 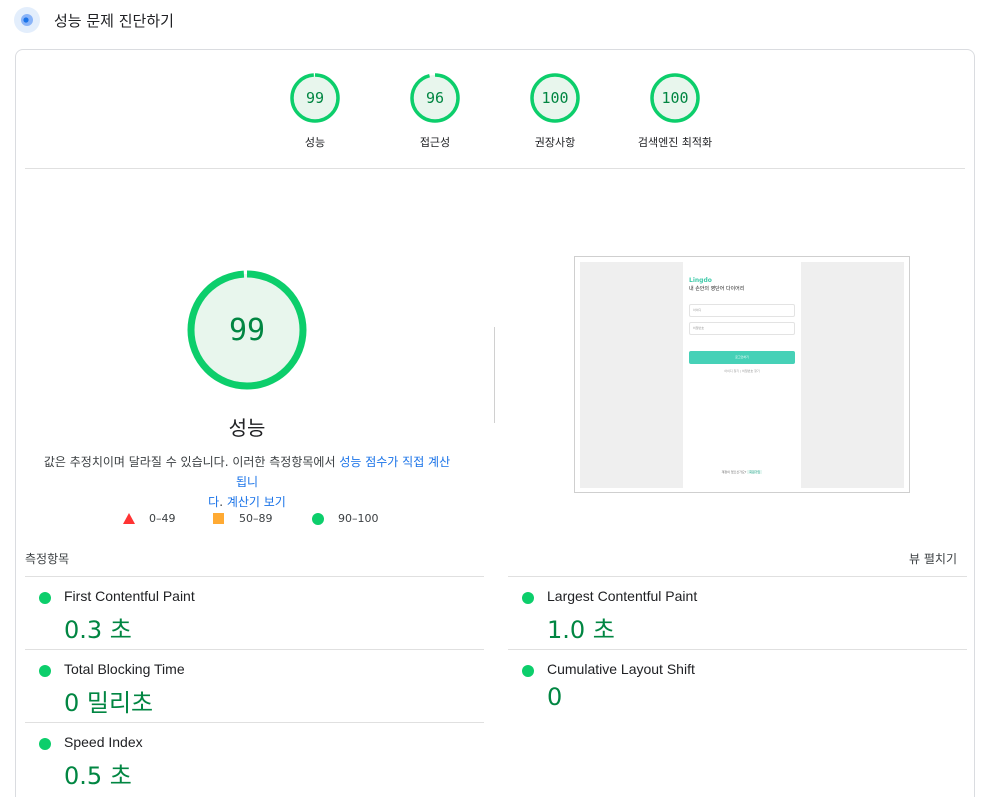 I want to click on metric-name: Largest Contentful Paint, so click(x=622, y=596).